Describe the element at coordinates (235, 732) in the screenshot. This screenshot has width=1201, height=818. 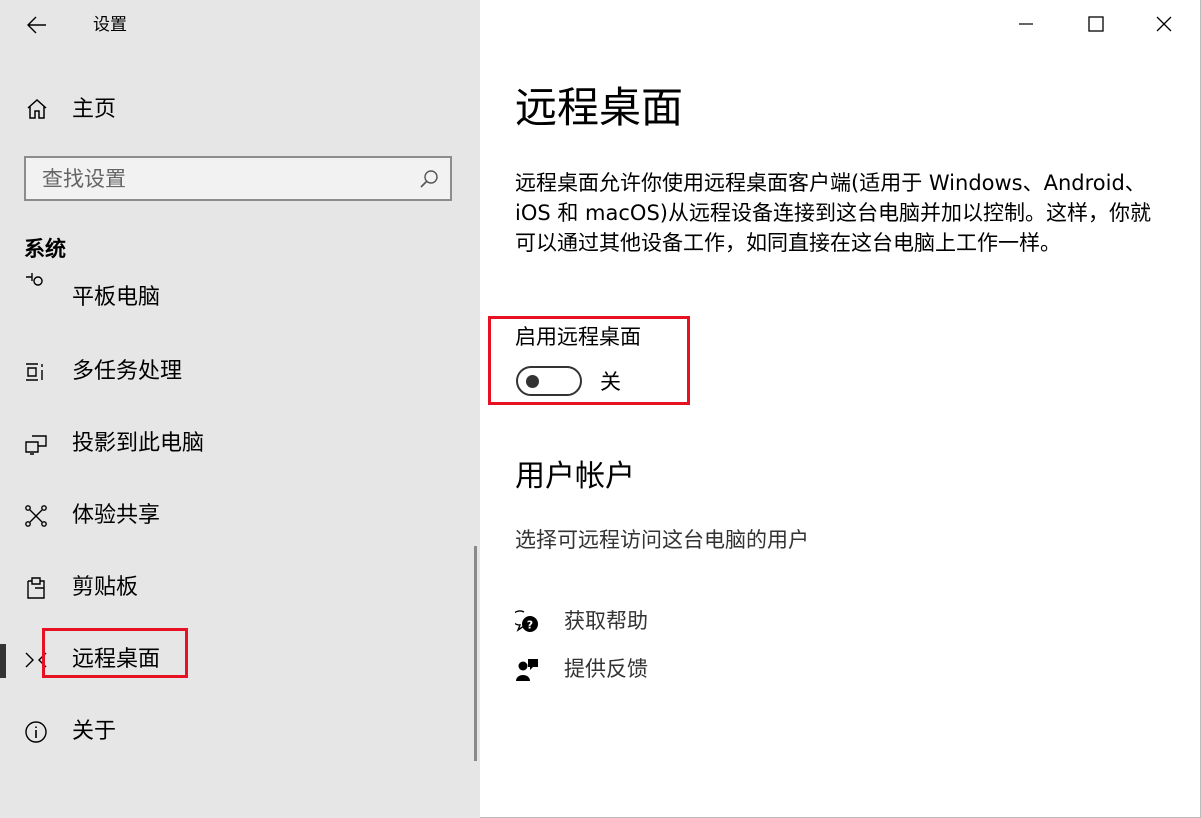
I see `sidebar-item-about: 关于` at that location.